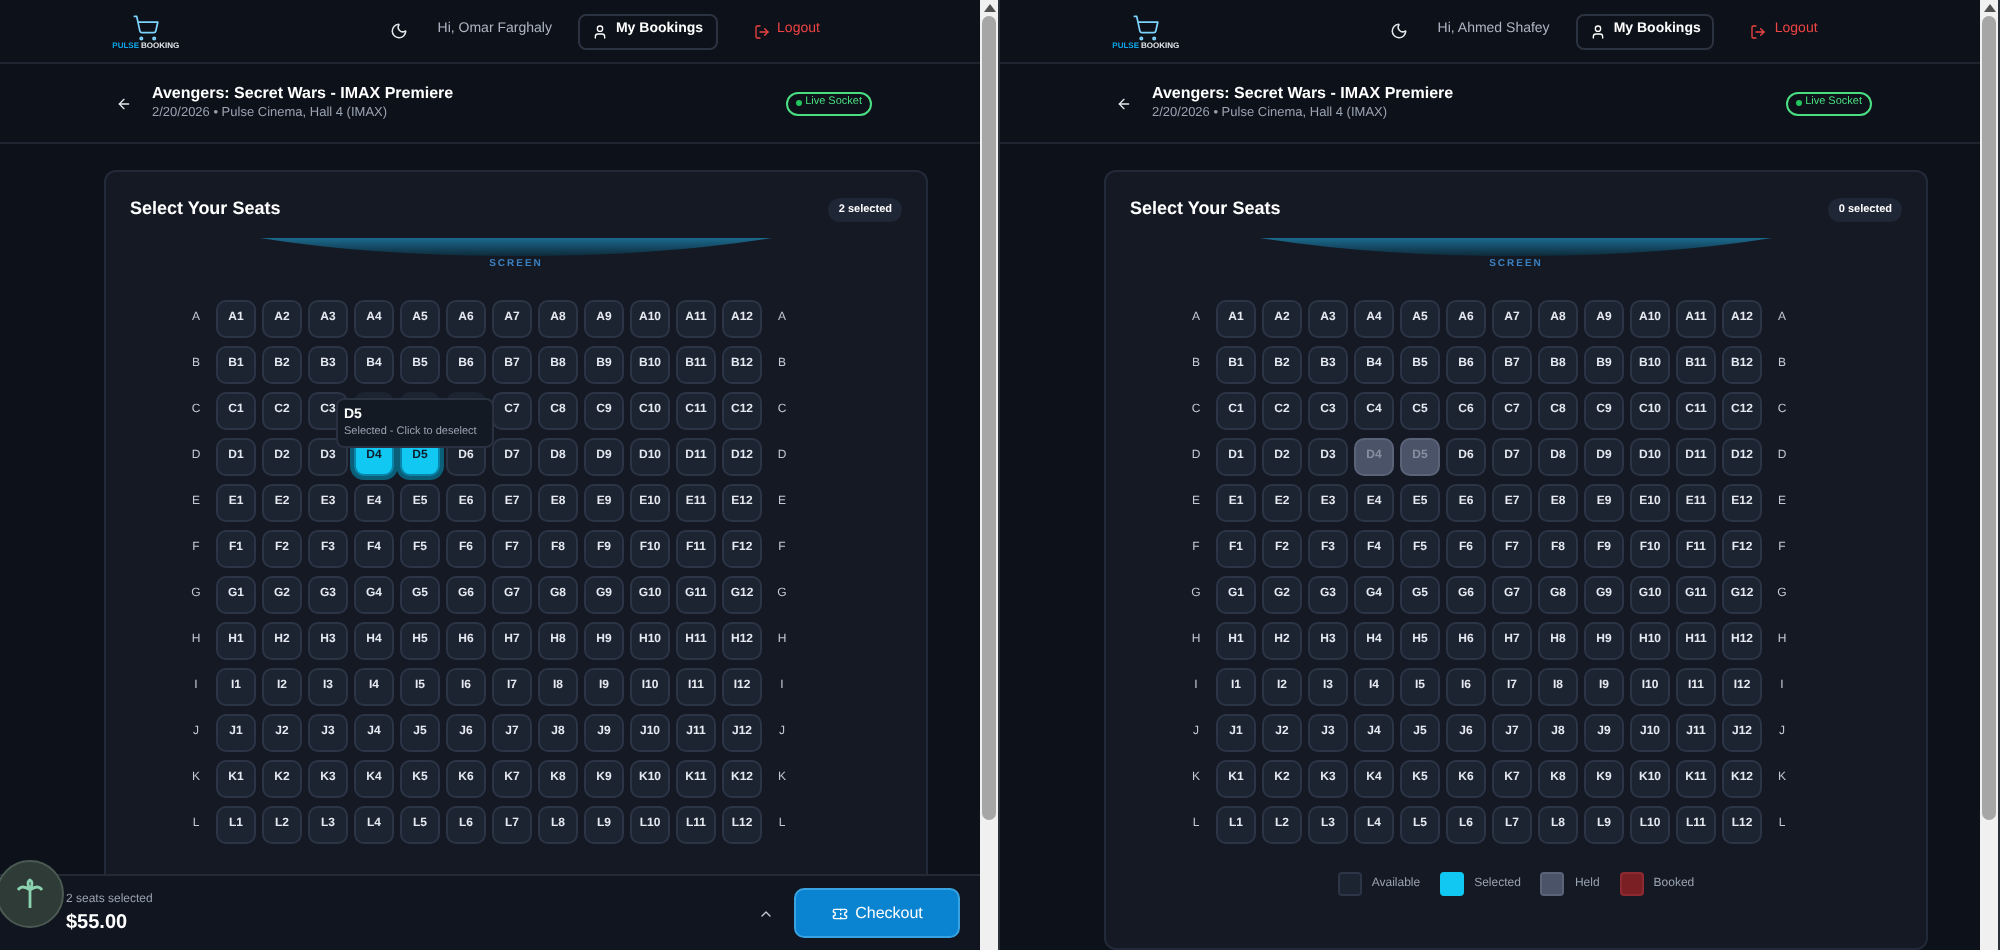 This screenshot has height=950, width=2000. What do you see at coordinates (877, 913) in the screenshot?
I see `checkout-button: Checkout` at bounding box center [877, 913].